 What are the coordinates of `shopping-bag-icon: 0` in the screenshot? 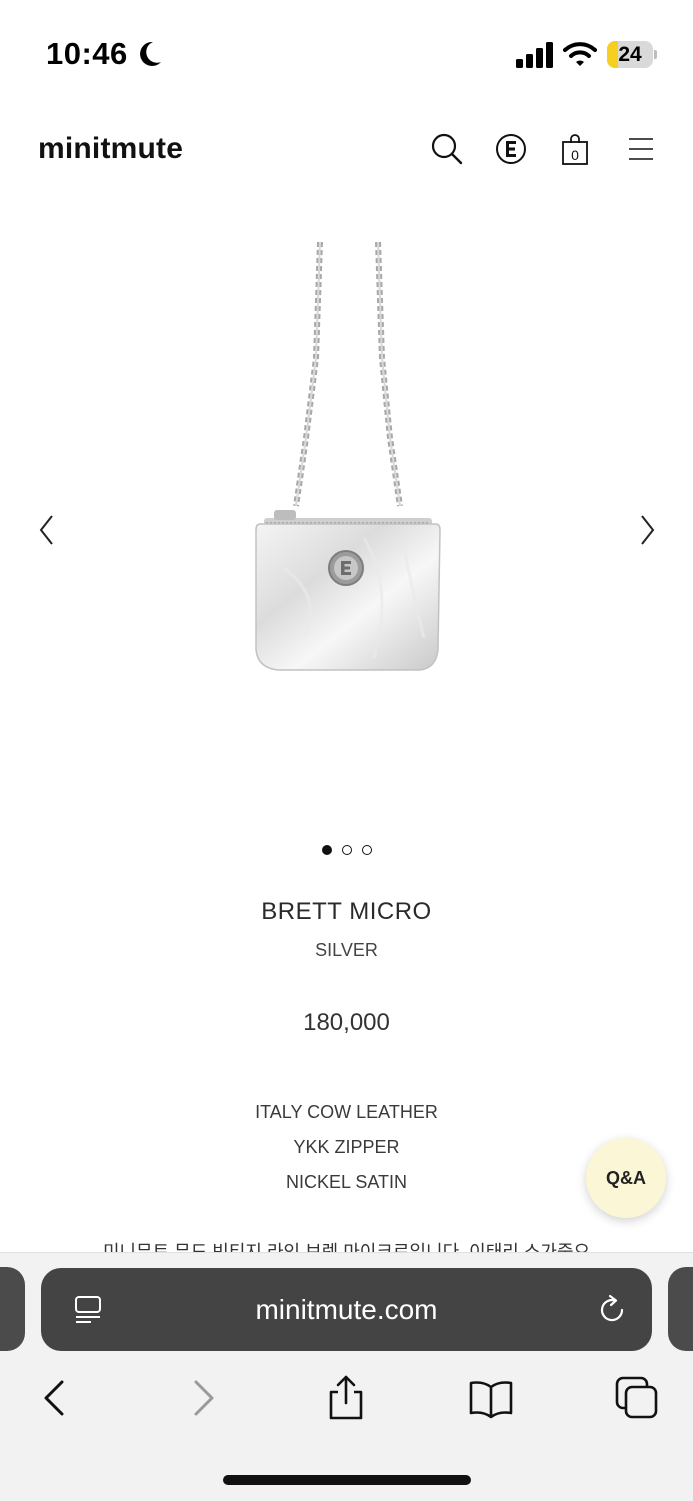 It's located at (575, 149).